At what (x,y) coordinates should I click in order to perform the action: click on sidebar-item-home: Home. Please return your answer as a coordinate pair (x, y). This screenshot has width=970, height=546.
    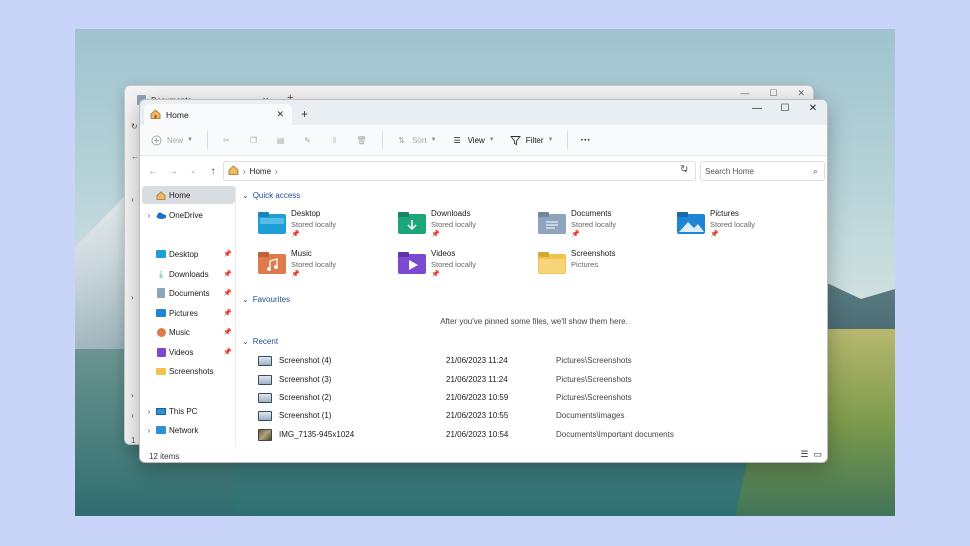
    Looking at the image, I should click on (188, 195).